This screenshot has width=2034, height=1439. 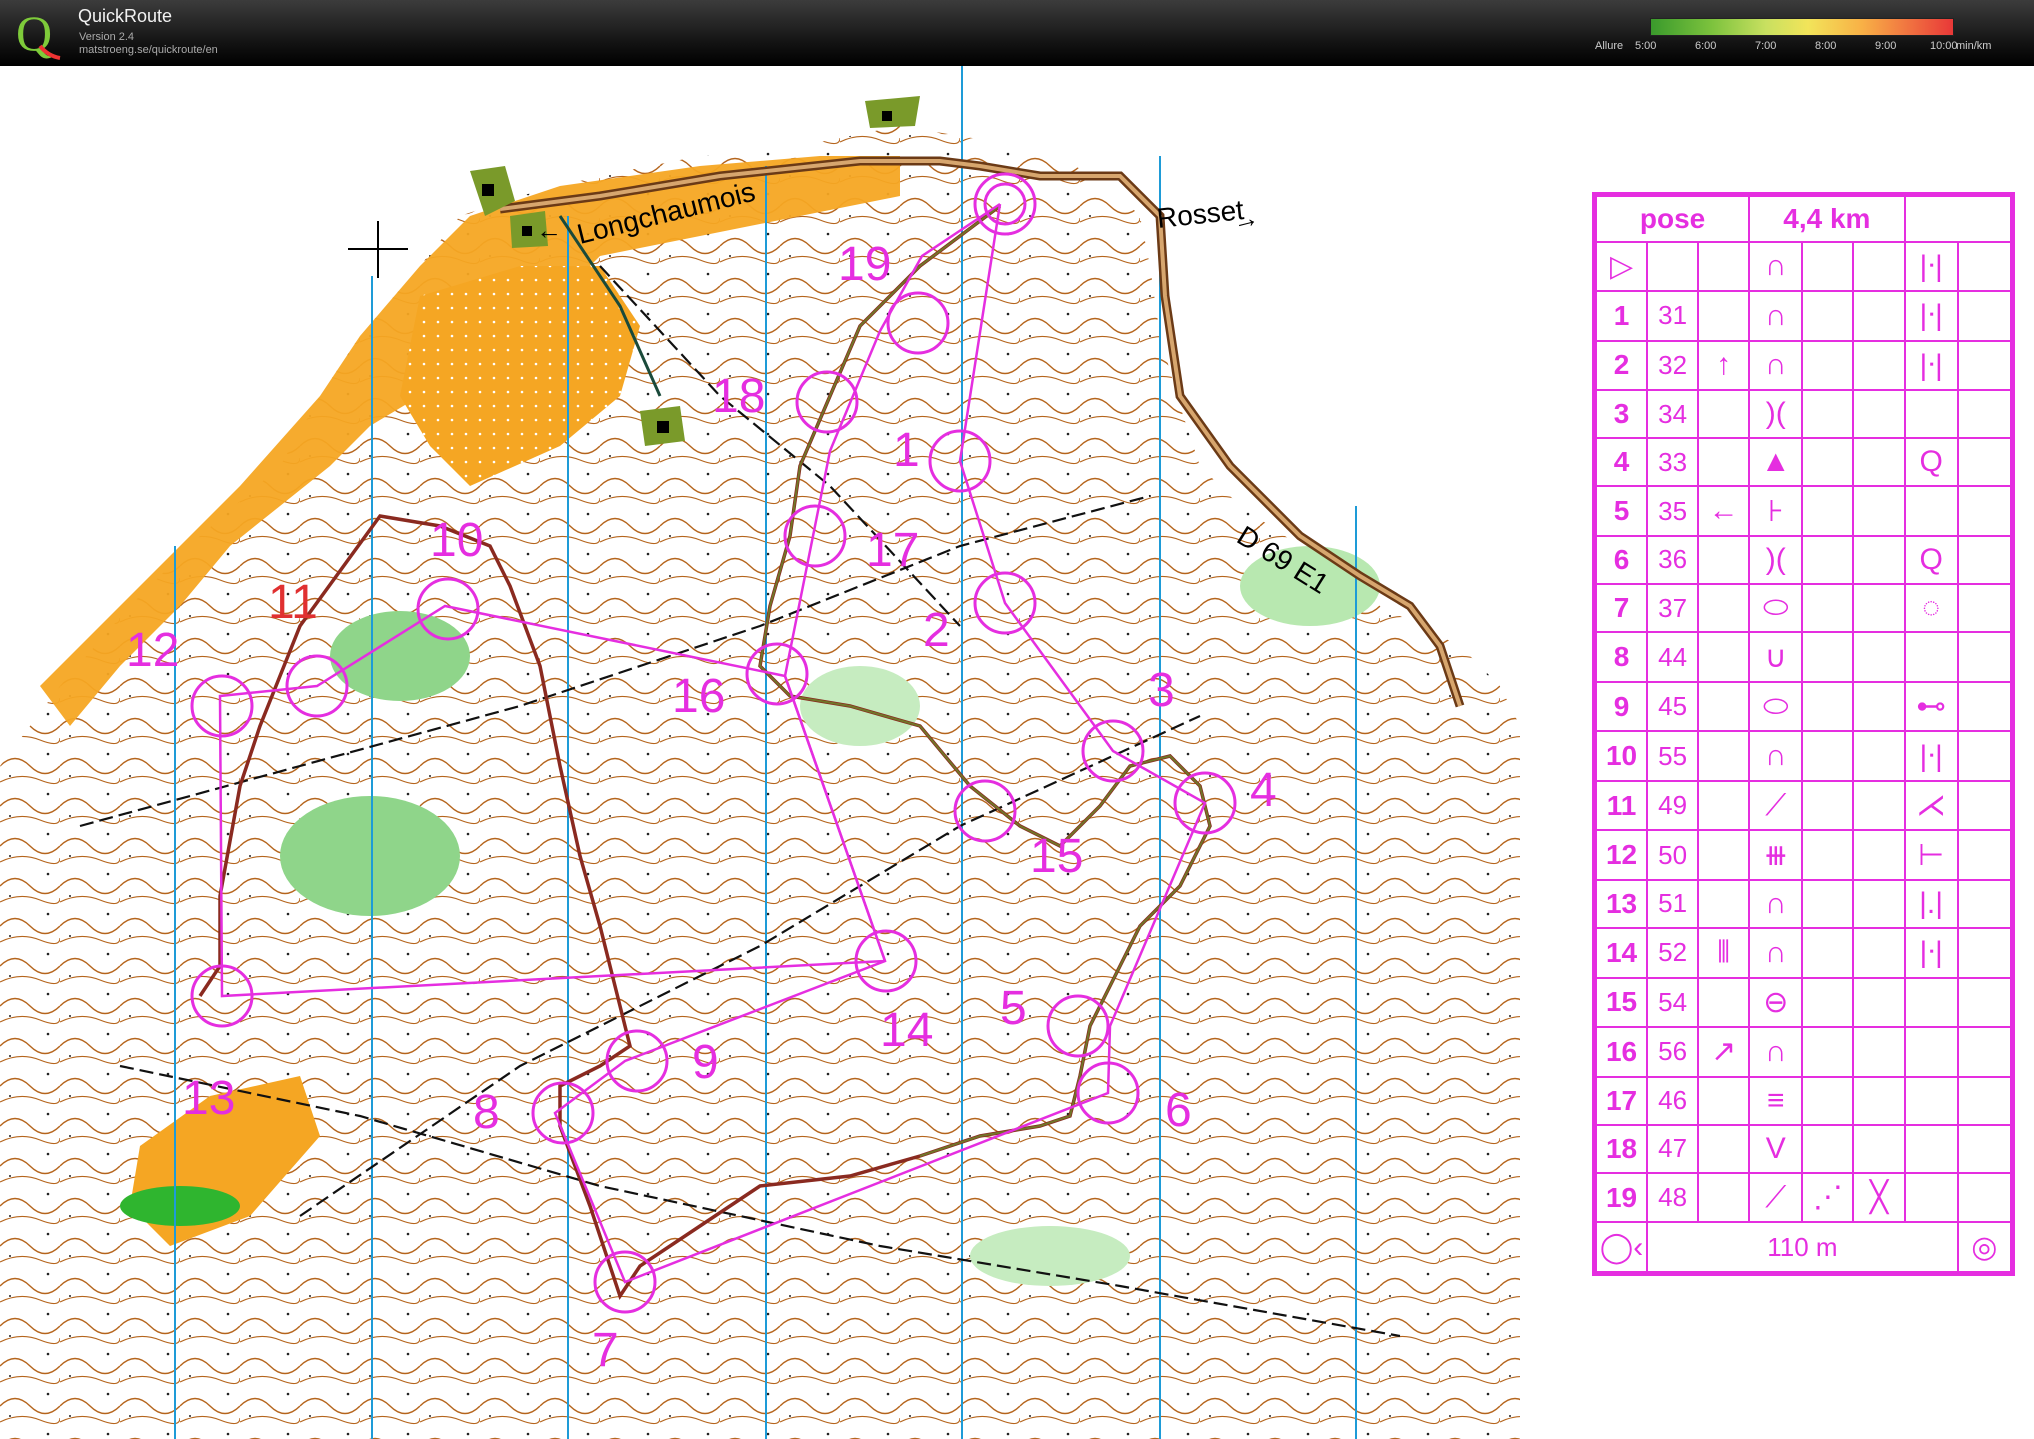 What do you see at coordinates (1673, 953) in the screenshot?
I see `control-code: 52` at bounding box center [1673, 953].